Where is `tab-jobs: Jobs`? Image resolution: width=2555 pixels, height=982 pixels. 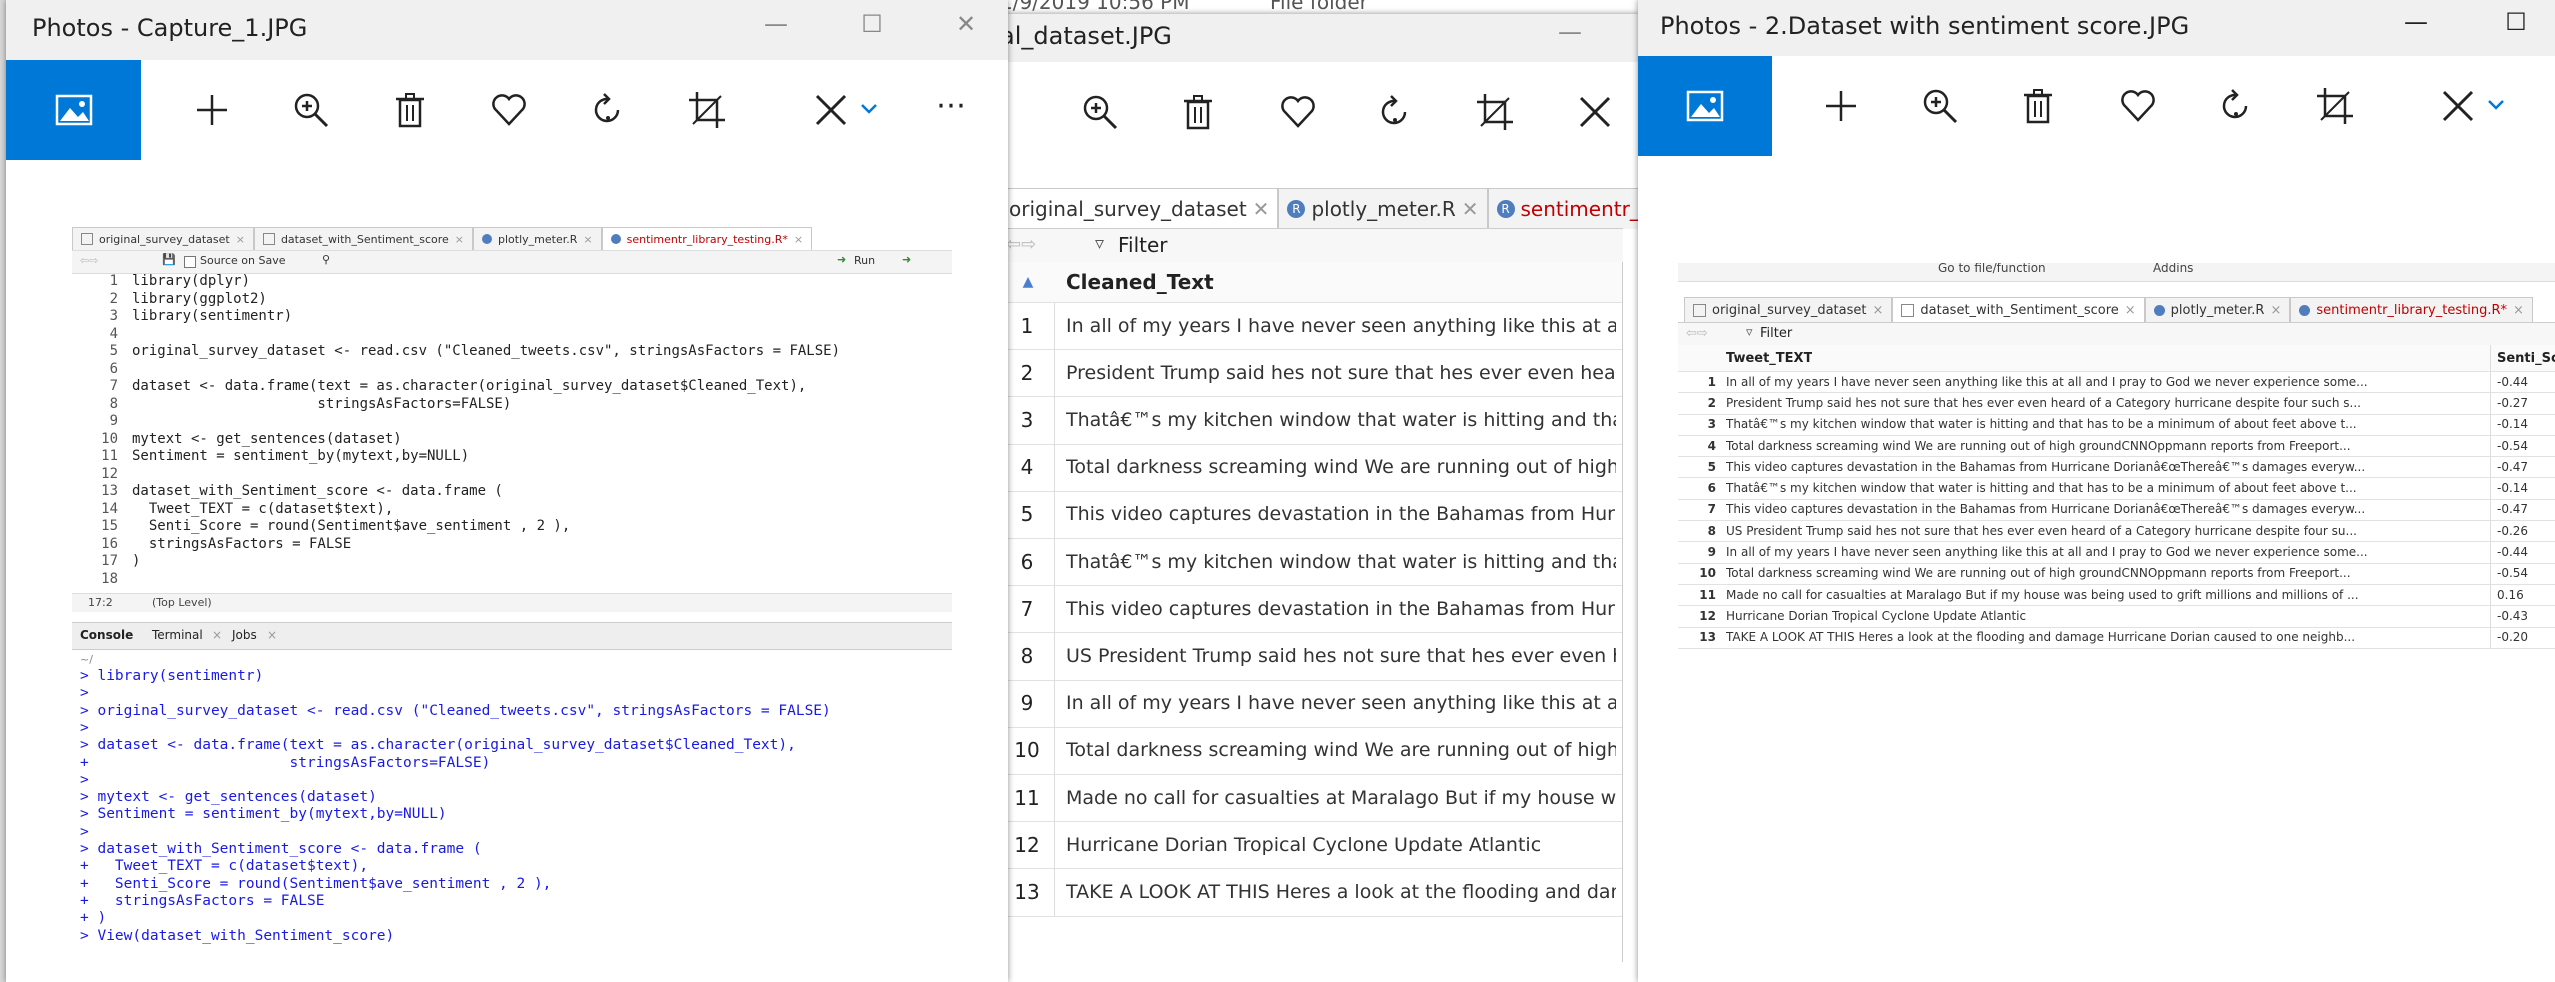
tab-jobs: Jobs is located at coordinates (244, 635).